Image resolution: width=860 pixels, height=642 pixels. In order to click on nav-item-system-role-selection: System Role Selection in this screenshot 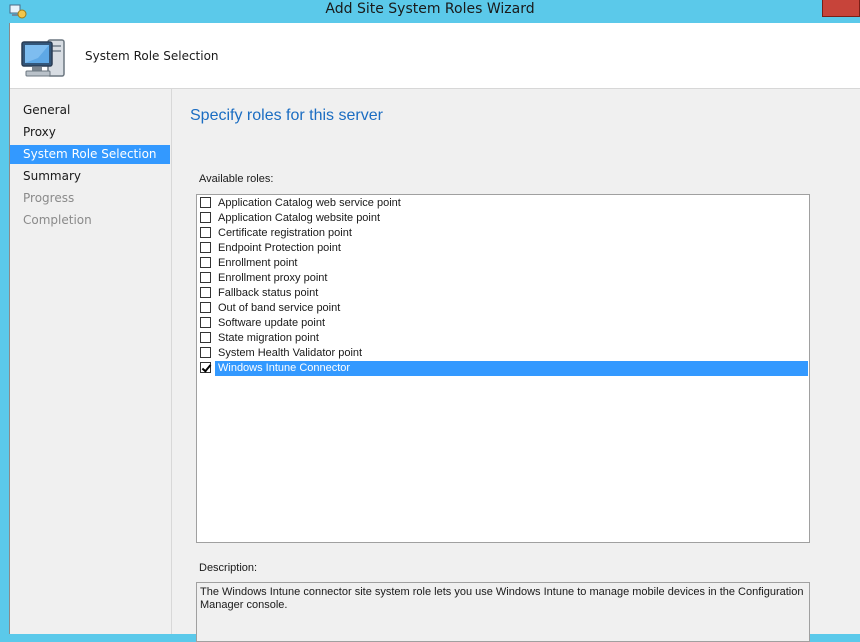, I will do `click(90, 154)`.